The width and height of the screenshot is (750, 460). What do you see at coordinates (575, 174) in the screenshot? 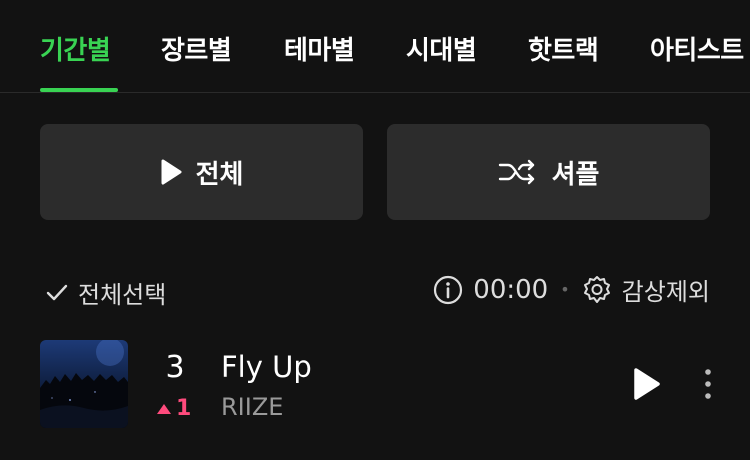
I see `shuffle-label: 셔플` at bounding box center [575, 174].